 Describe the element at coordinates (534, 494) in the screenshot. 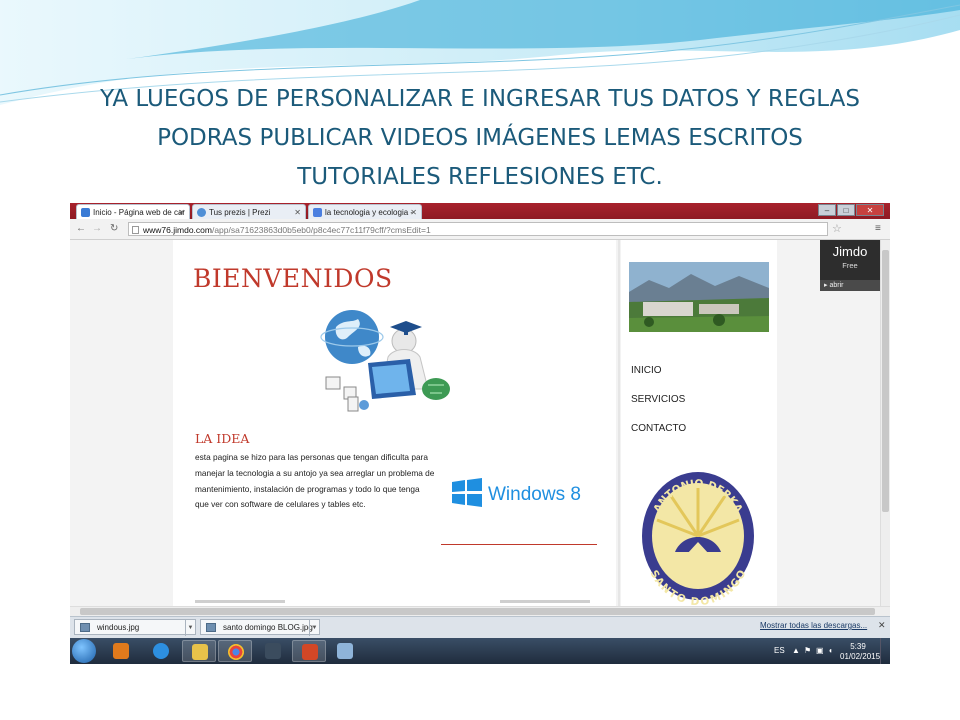

I see `windows-logo-text: Windows 8` at that location.